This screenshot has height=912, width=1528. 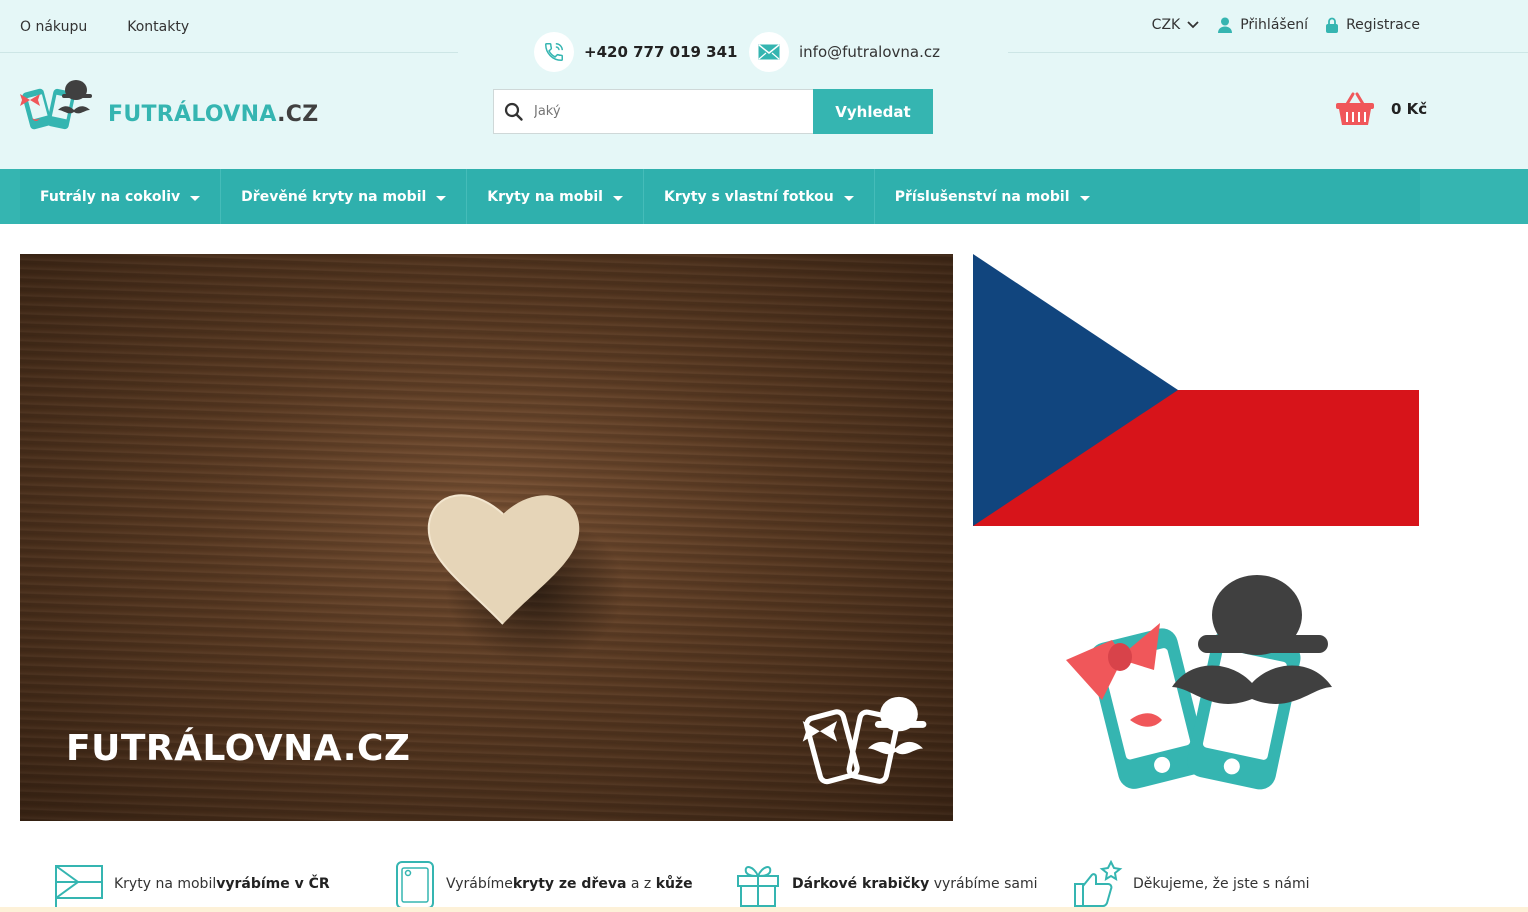 I want to click on gift-icon, so click(x=758, y=886).